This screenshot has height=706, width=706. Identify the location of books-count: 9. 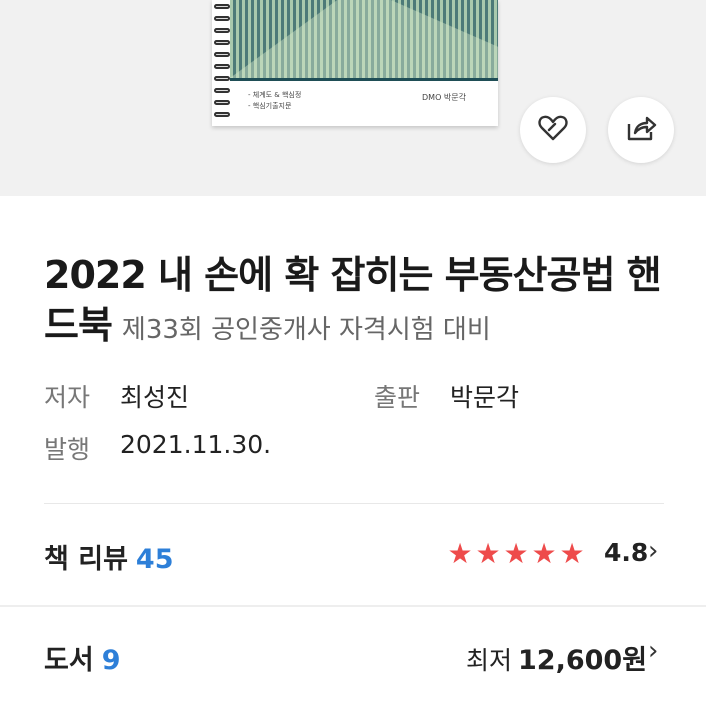
(111, 660).